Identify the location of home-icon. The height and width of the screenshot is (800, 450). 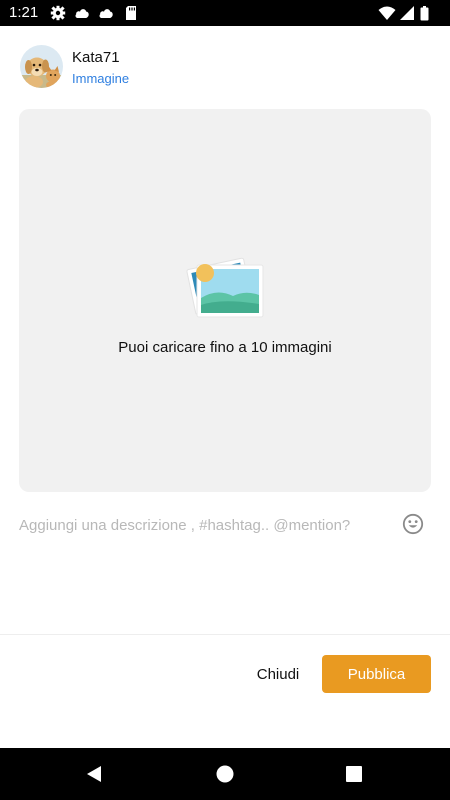
(225, 774).